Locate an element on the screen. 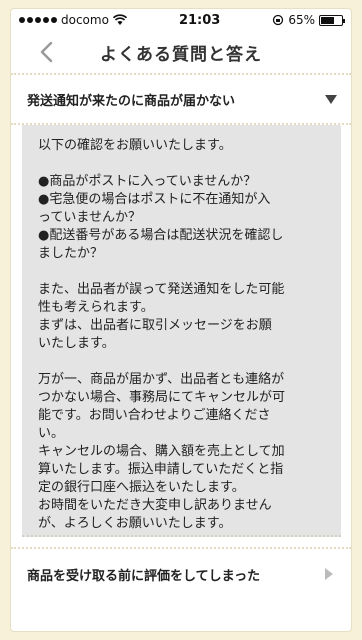 The image size is (362, 640). chevron-left-icon is located at coordinates (46, 52).